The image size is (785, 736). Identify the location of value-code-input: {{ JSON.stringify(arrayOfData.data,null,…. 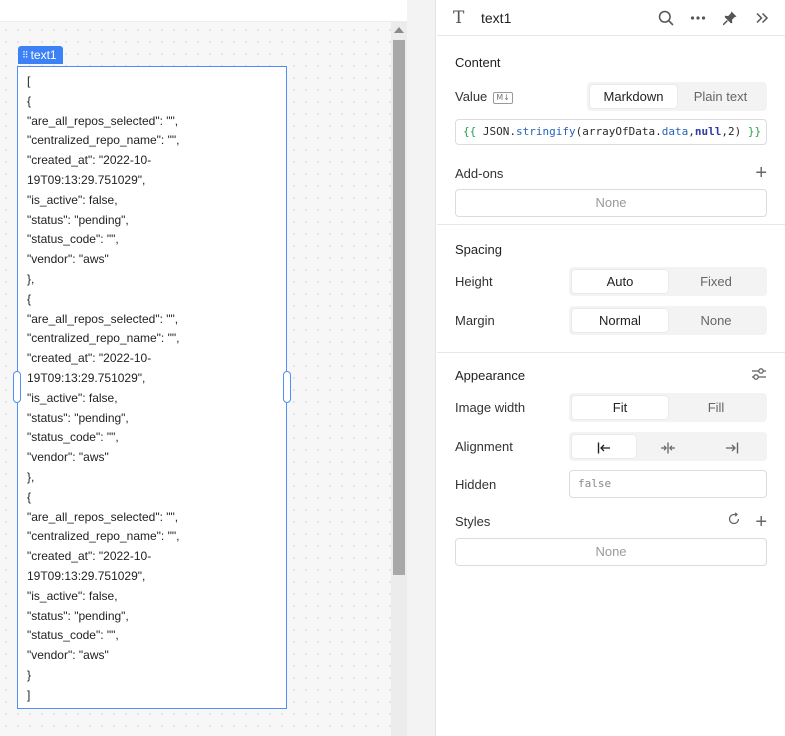
(611, 132).